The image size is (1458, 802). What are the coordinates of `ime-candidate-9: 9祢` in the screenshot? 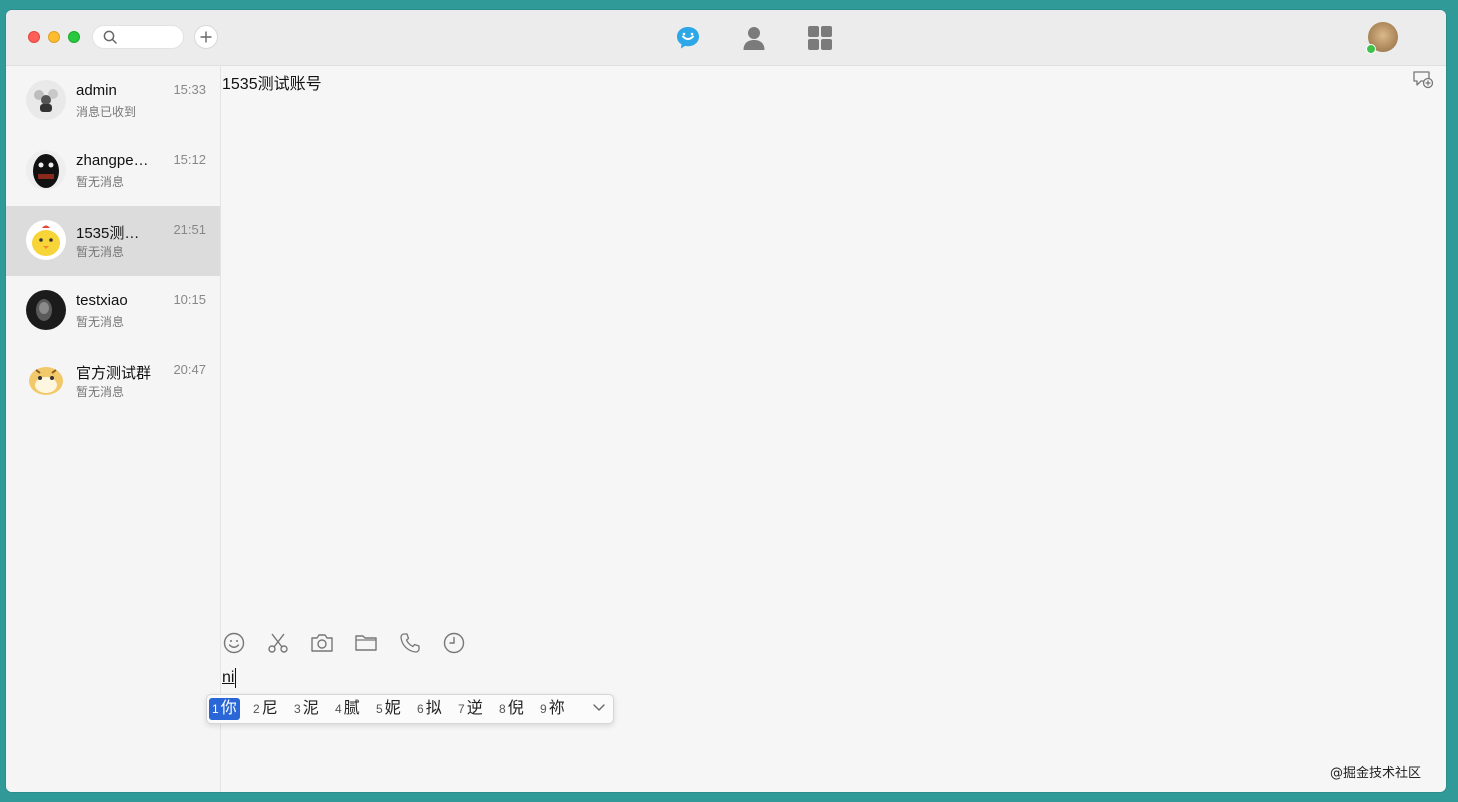 It's located at (552, 709).